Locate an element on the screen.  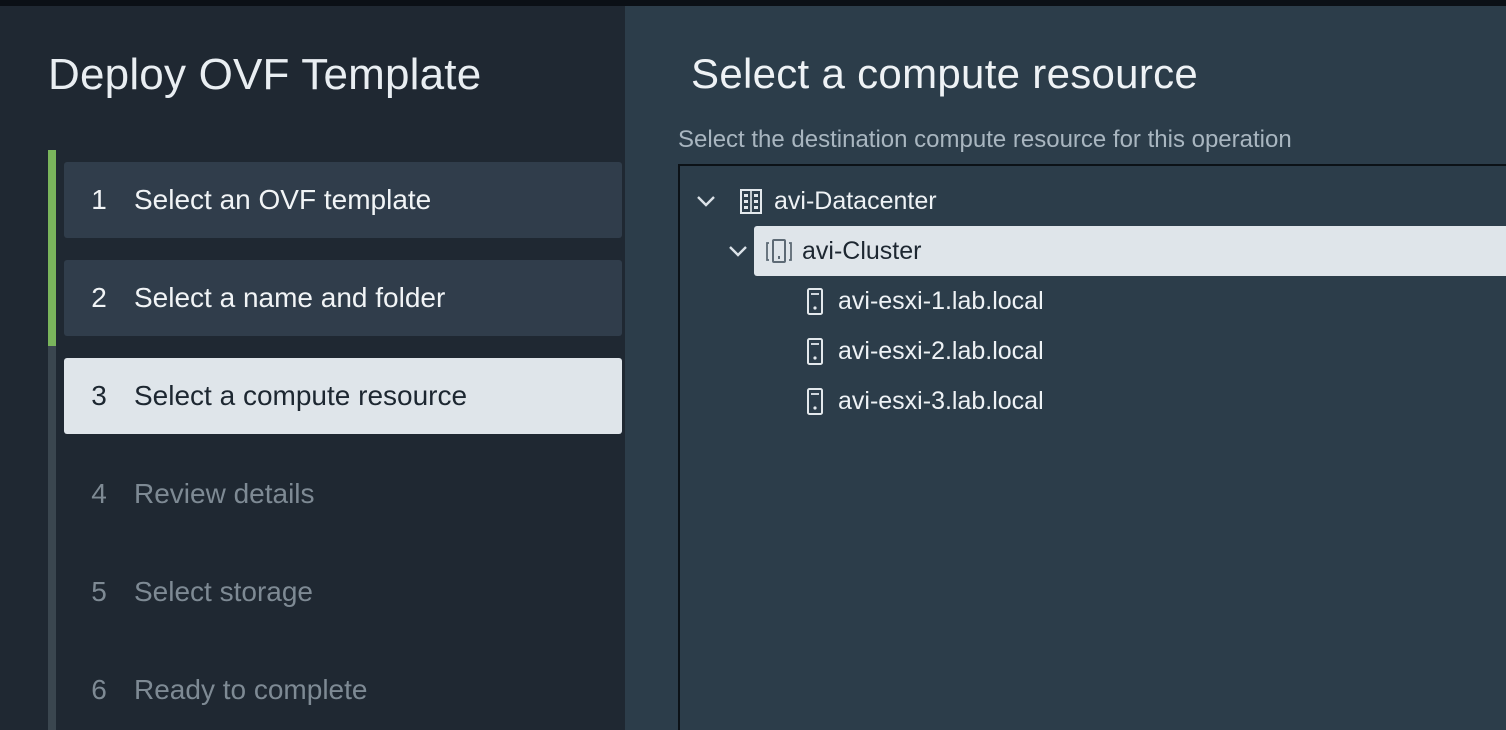
wizard-step-5: 5 Select storage is located at coordinates (343, 592).